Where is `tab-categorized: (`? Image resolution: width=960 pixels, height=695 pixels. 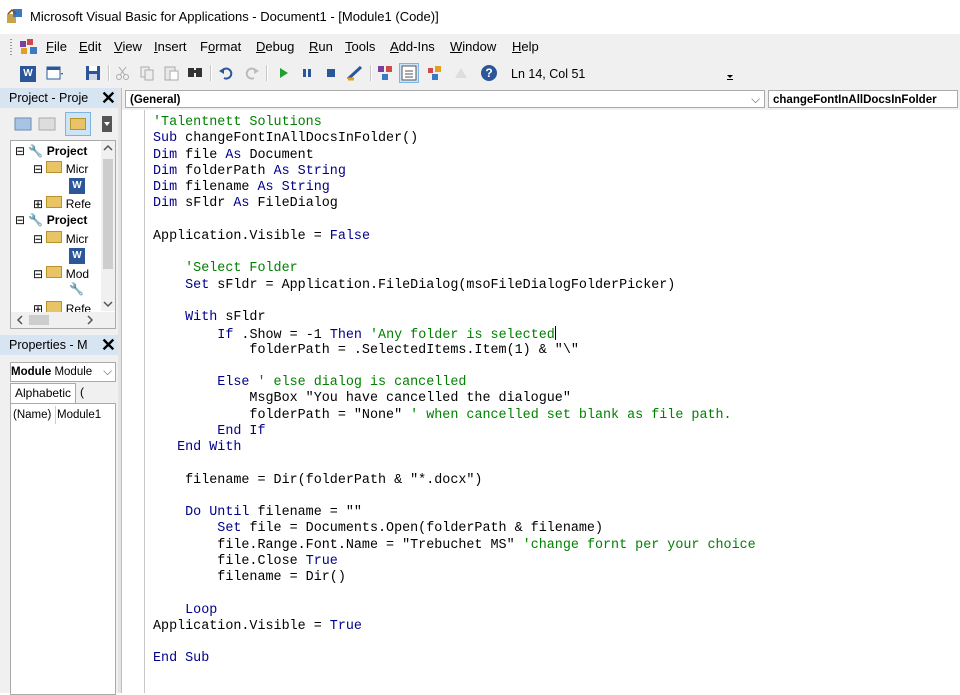 tab-categorized: ( is located at coordinates (82, 392).